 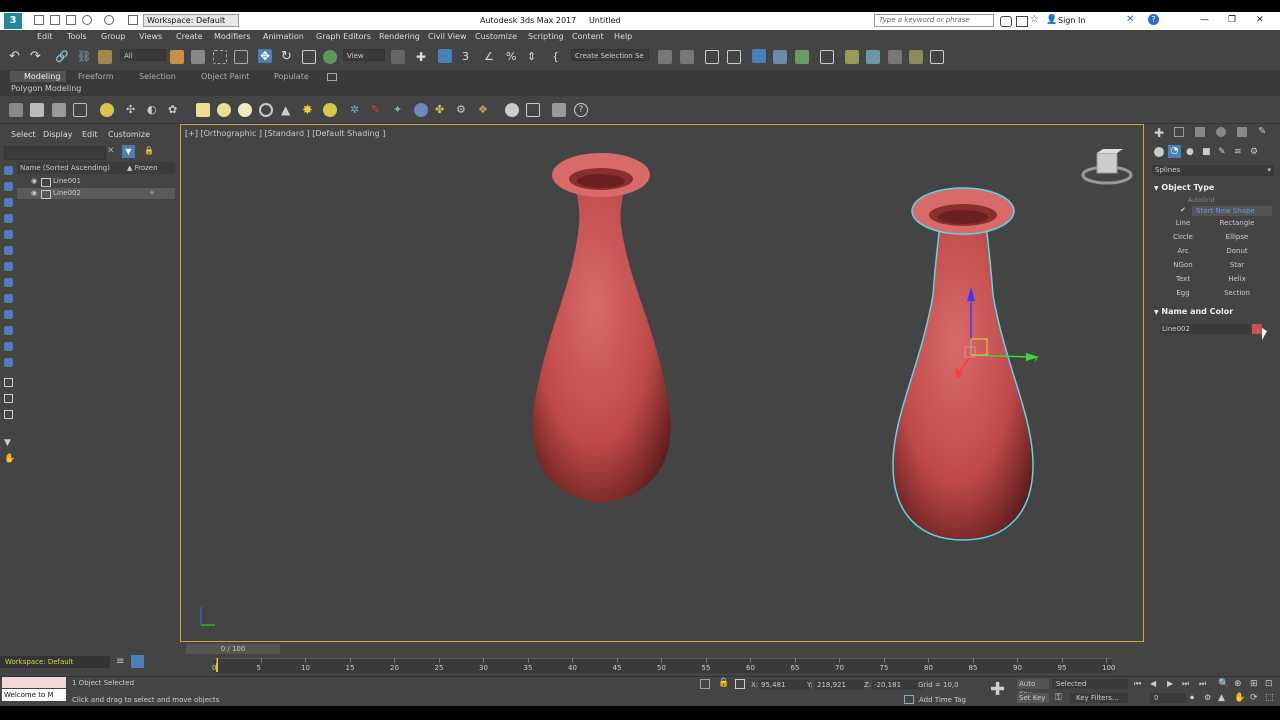 What do you see at coordinates (87, 20) in the screenshot?
I see `undo-scene-icon` at bounding box center [87, 20].